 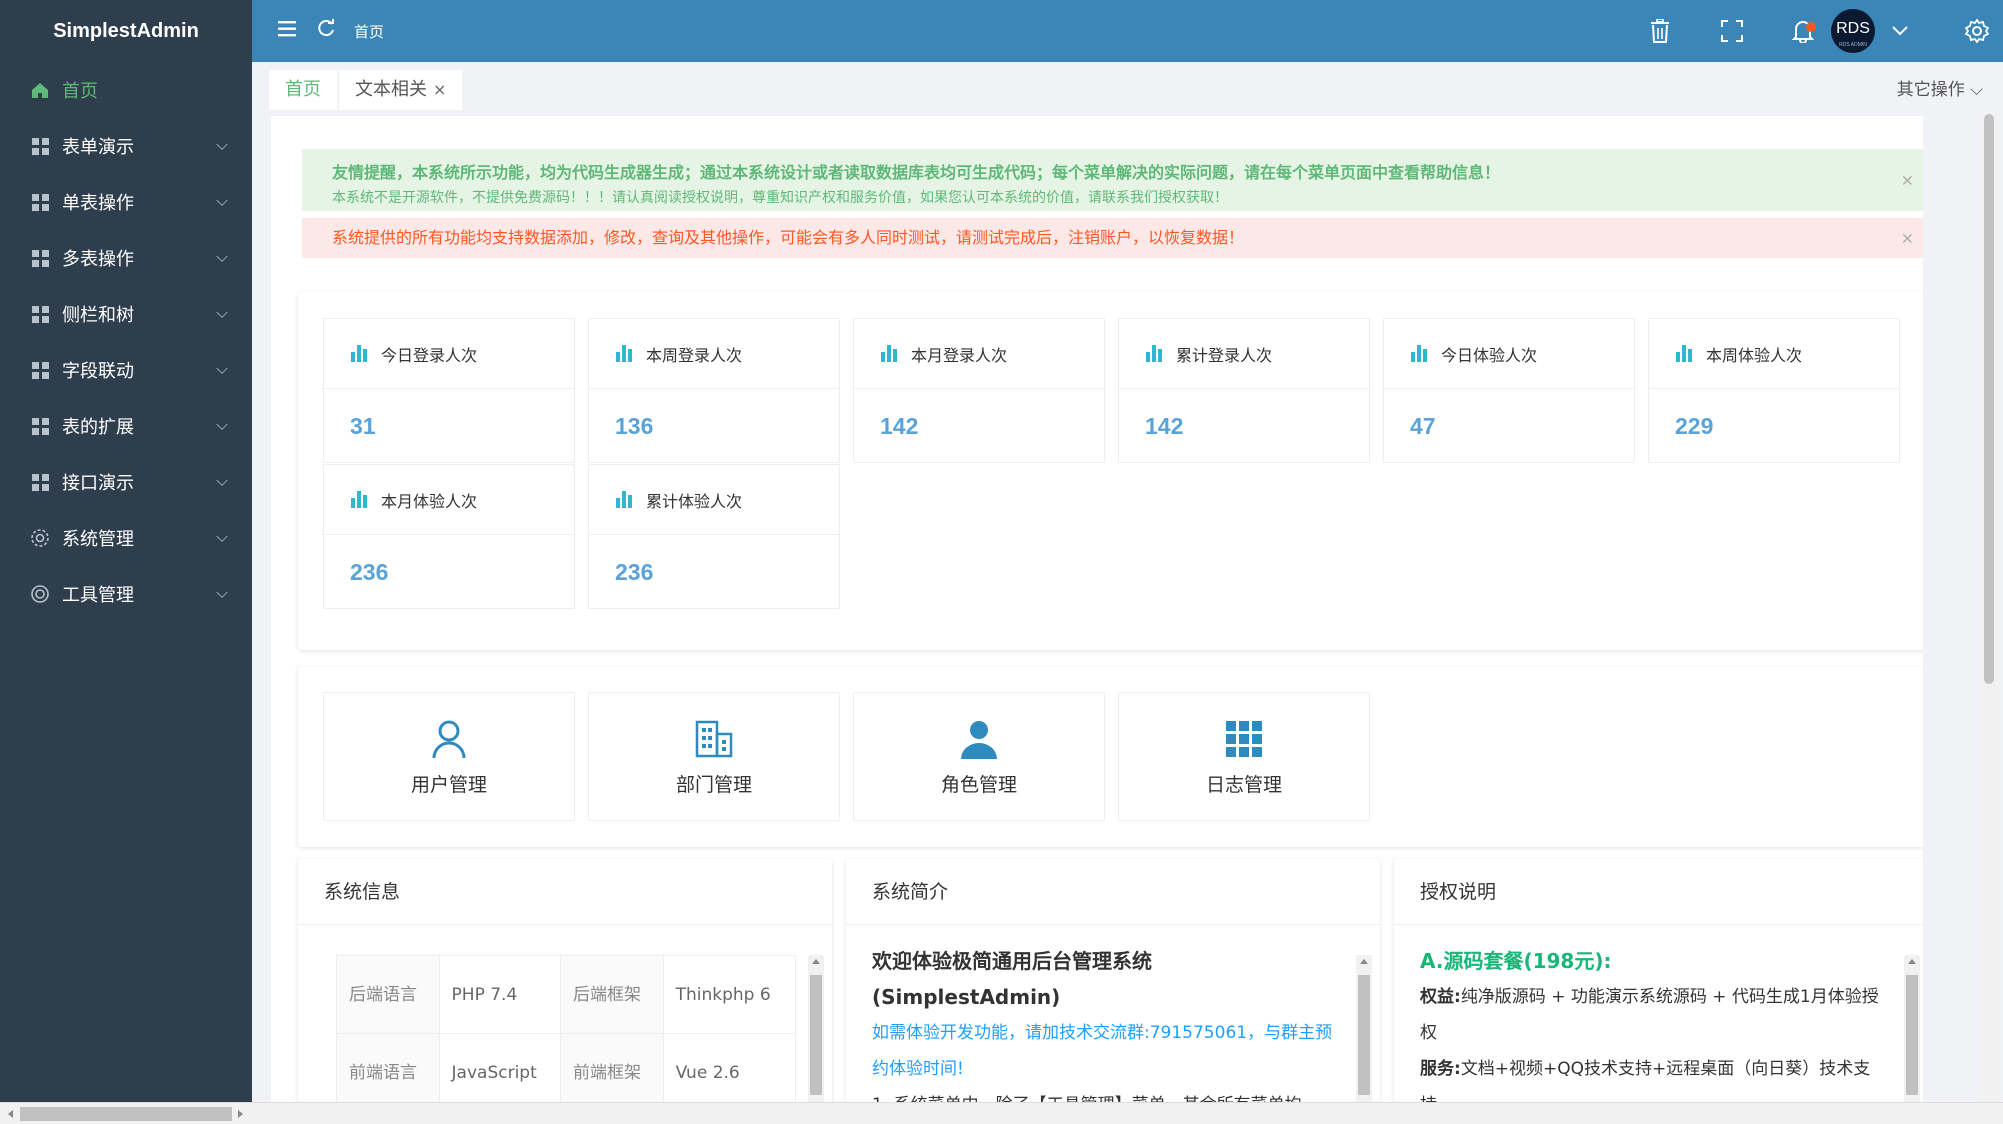 What do you see at coordinates (1811, 27) in the screenshot?
I see `notification-dot` at bounding box center [1811, 27].